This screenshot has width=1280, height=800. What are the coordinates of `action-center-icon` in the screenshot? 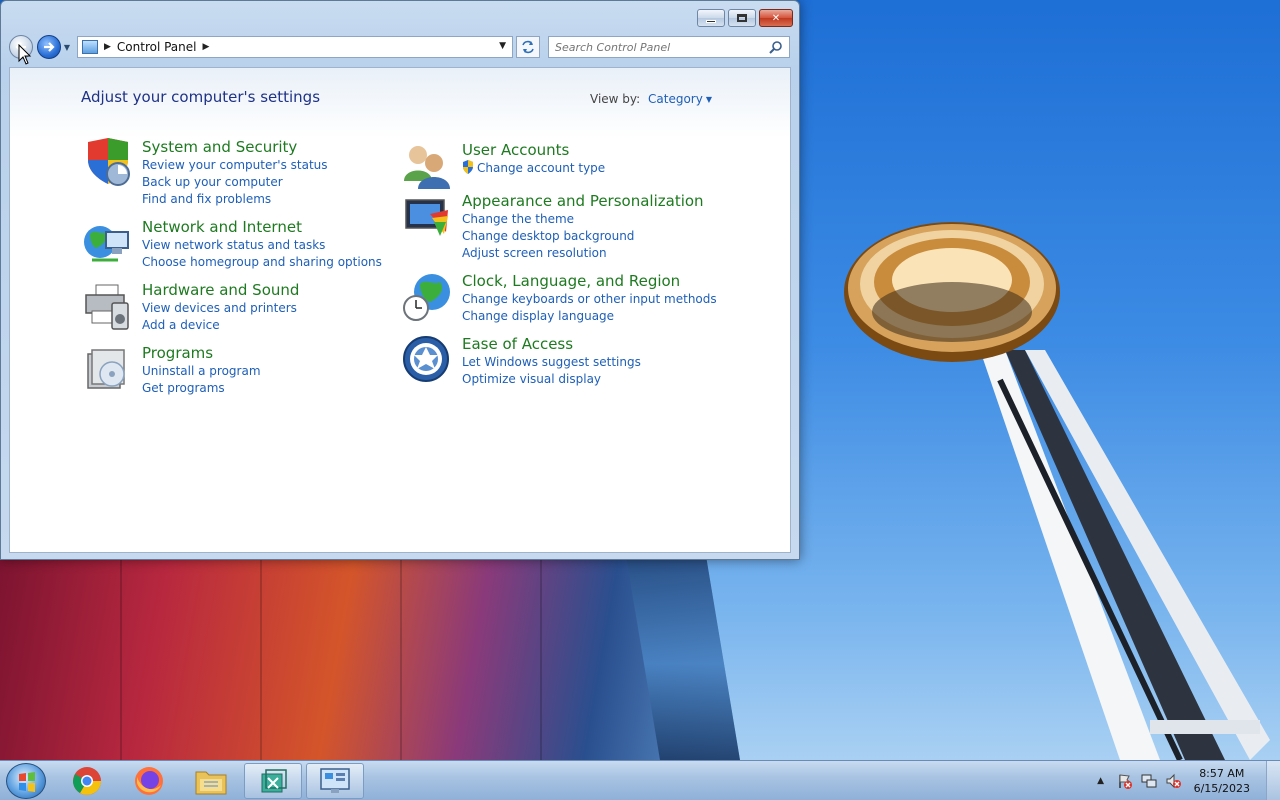 It's located at (1125, 781).